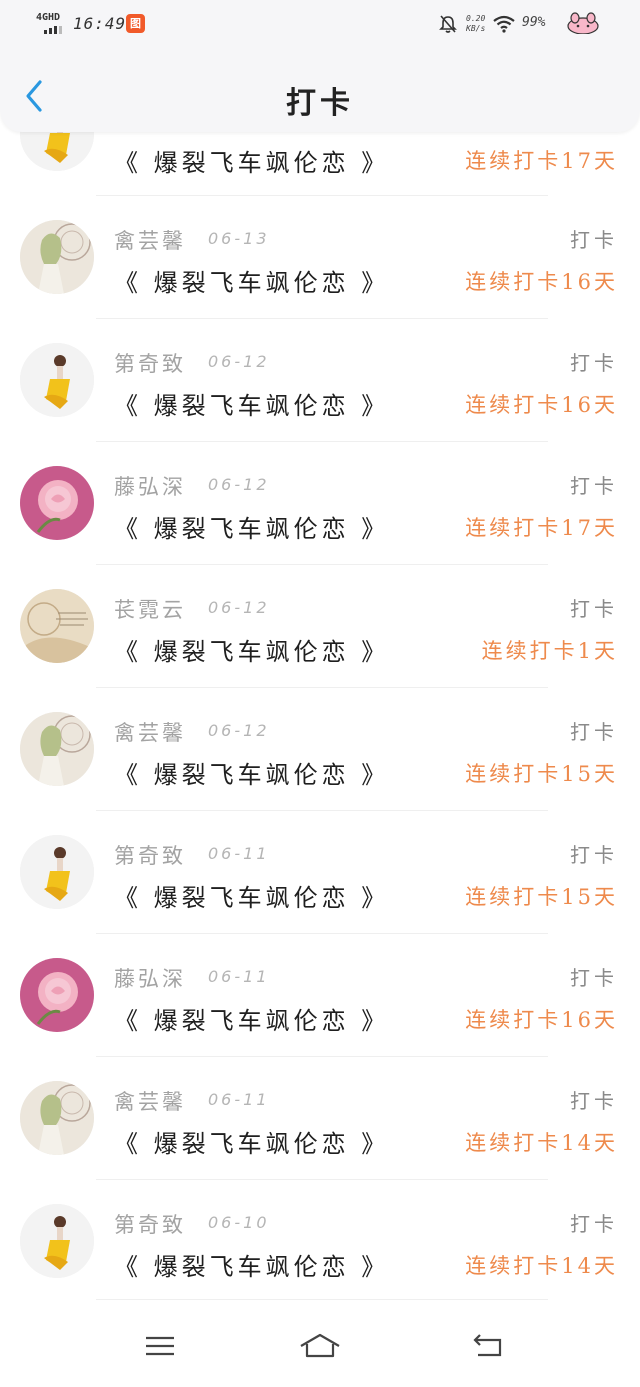 This screenshot has height=1387, width=640. I want to click on list-item: 藤弘深 06-11 打卡 《 爆裂飞车飒伦恋 》 连续打卡16天, so click(320, 995).